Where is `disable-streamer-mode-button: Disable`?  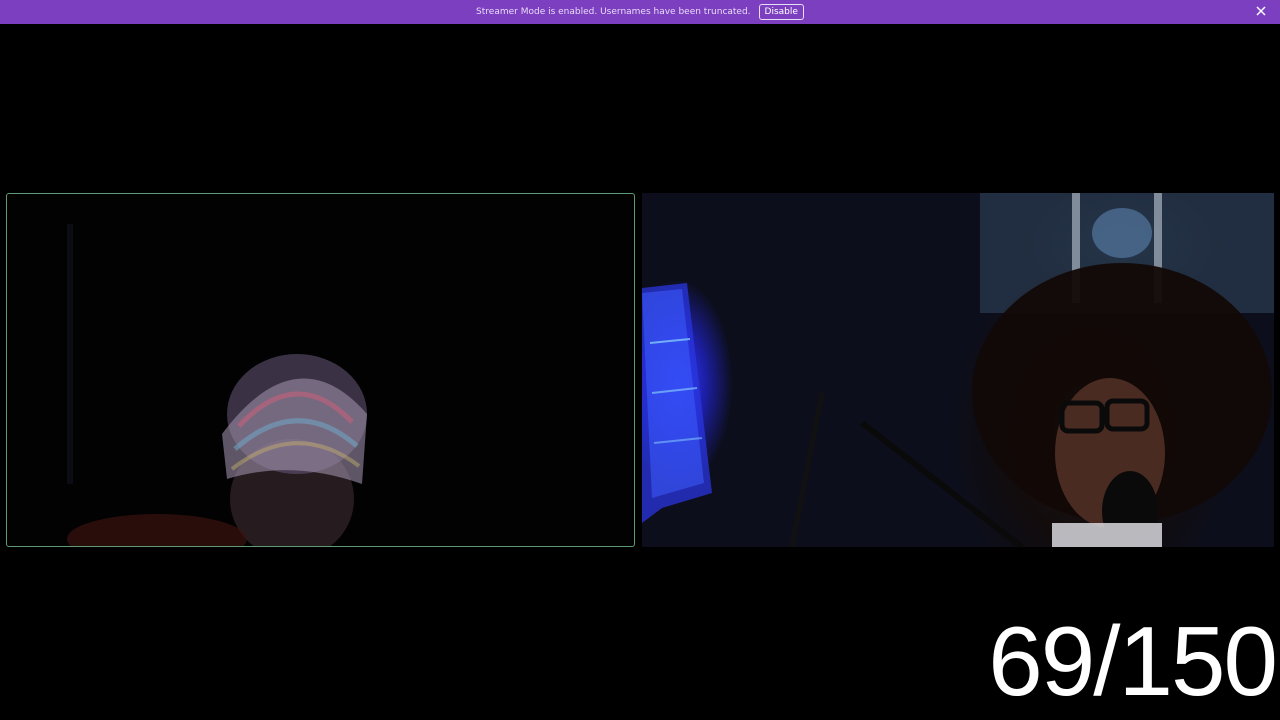
disable-streamer-mode-button: Disable is located at coordinates (781, 12).